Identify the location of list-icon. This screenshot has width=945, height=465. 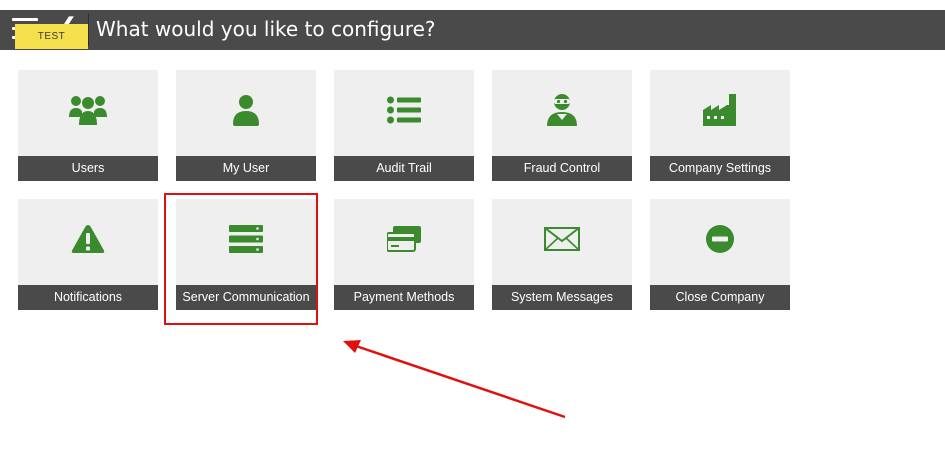
(404, 110).